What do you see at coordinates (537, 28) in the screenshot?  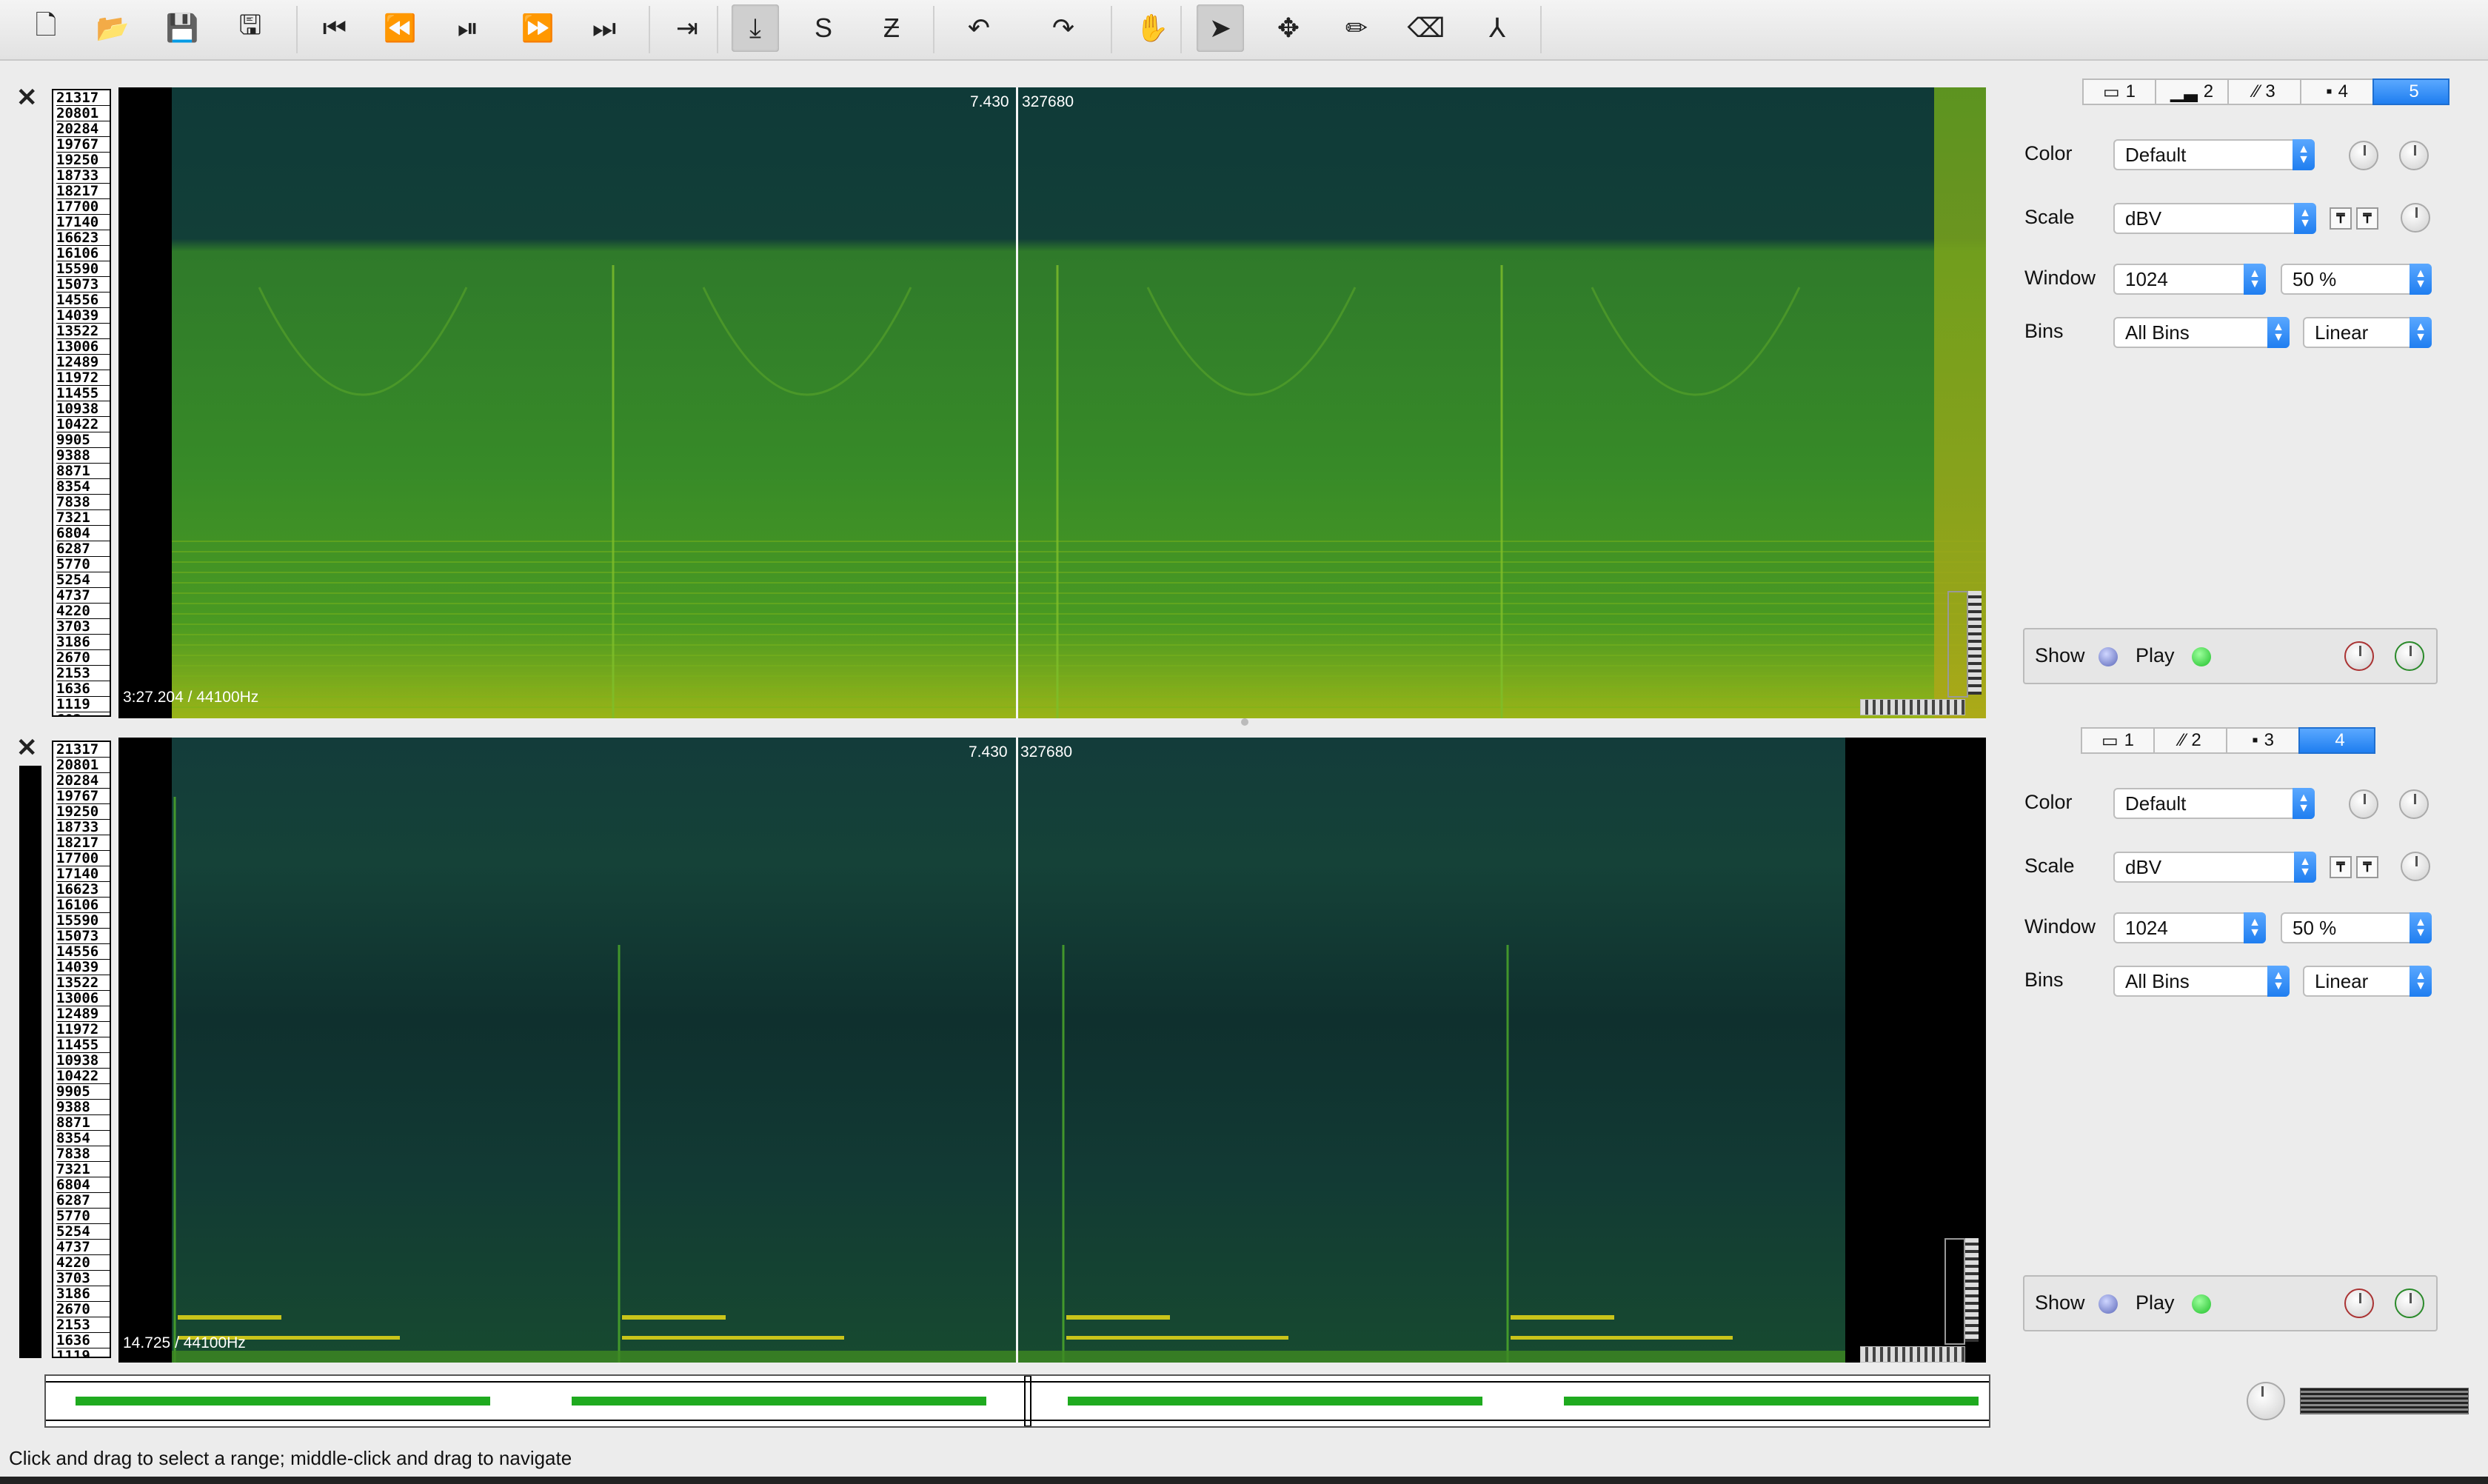 I see `fast-forward-icon: ⏩` at bounding box center [537, 28].